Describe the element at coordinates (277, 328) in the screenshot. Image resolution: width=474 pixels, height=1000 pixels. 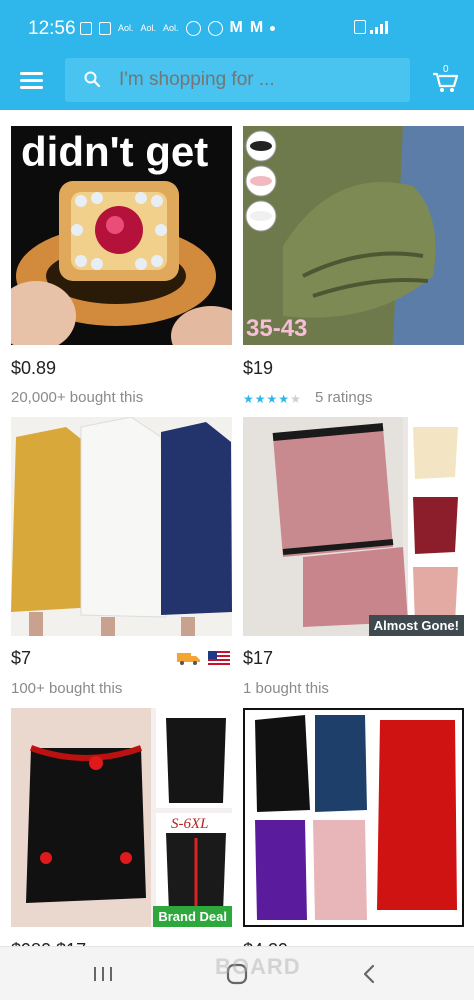
I see `image-caption: 35-43` at that location.